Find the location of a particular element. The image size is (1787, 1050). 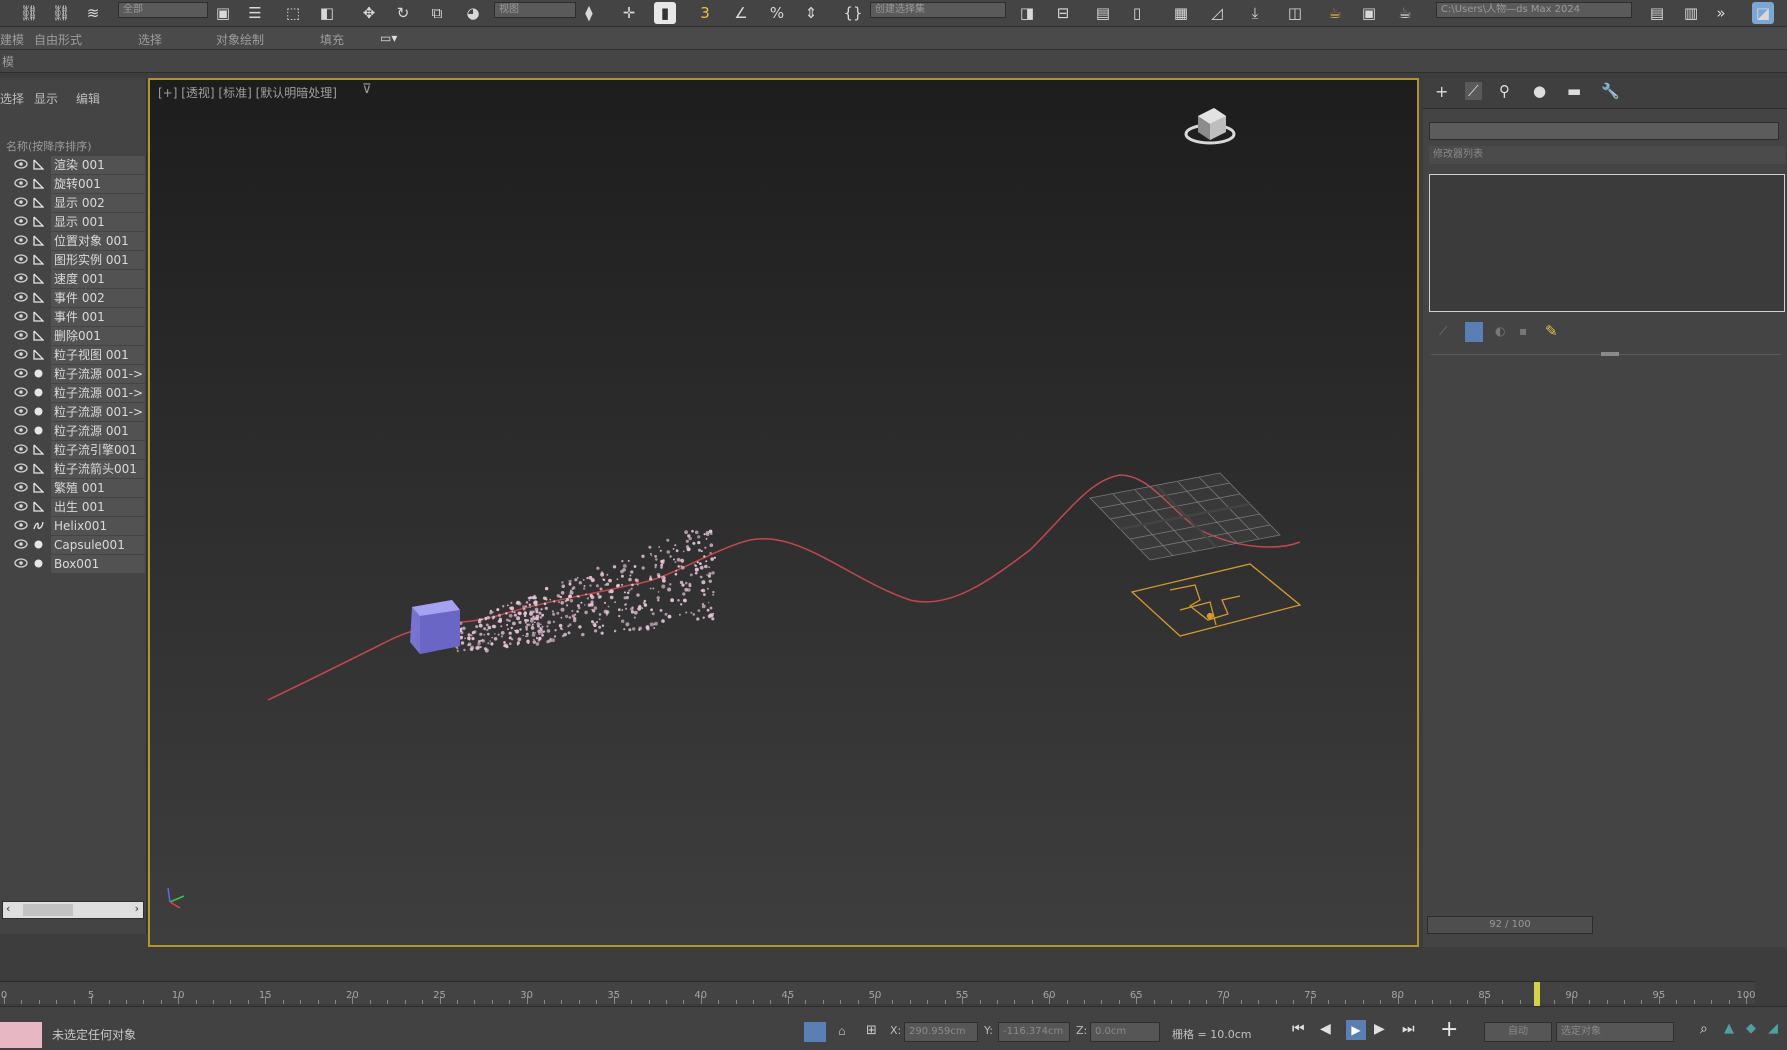

panel-resize-handle is located at coordinates (1610, 354).